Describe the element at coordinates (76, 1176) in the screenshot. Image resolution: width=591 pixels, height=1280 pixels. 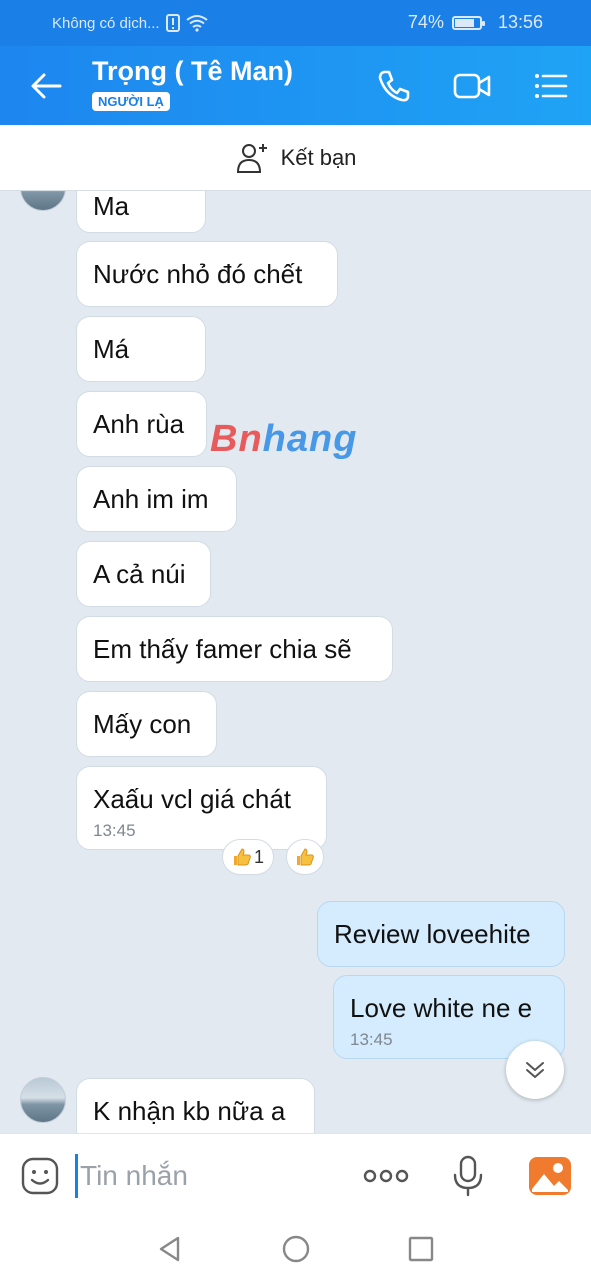
I see `text-cursor` at that location.